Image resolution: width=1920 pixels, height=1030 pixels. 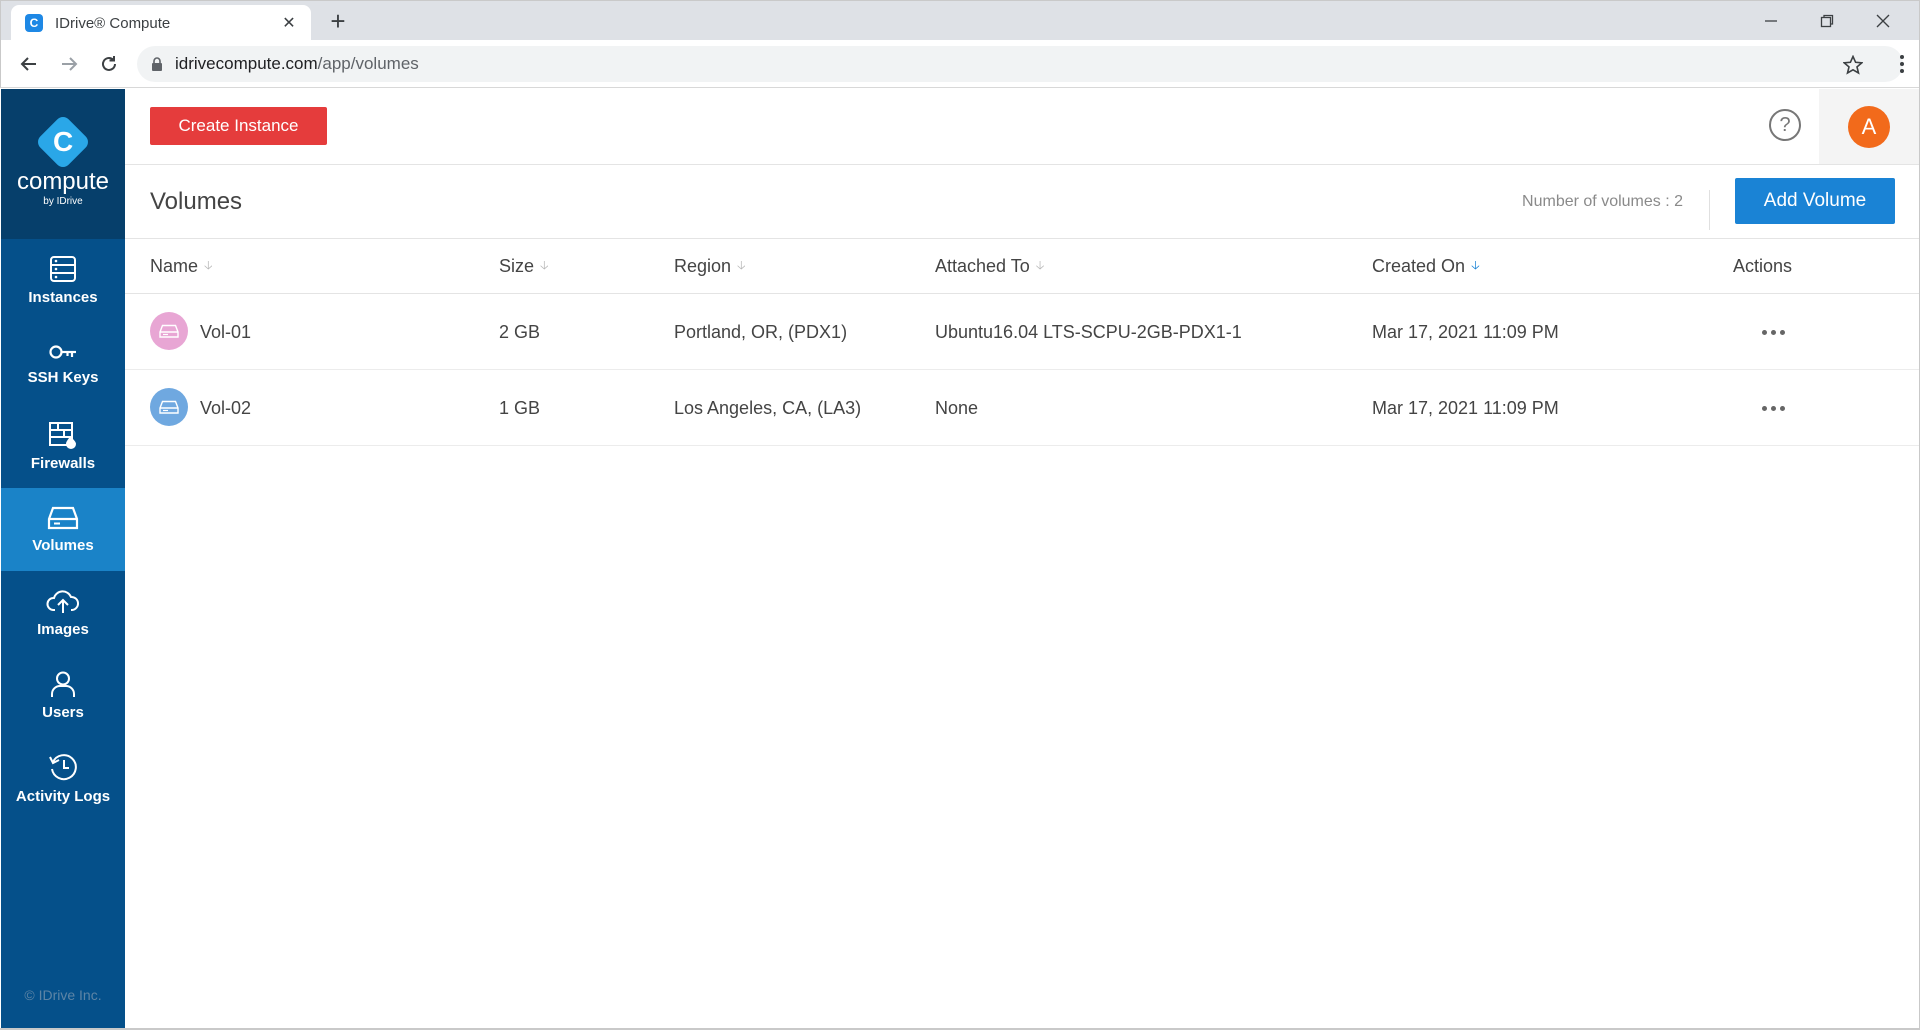 I want to click on idrive-favicon-icon: C, so click(x=34, y=23).